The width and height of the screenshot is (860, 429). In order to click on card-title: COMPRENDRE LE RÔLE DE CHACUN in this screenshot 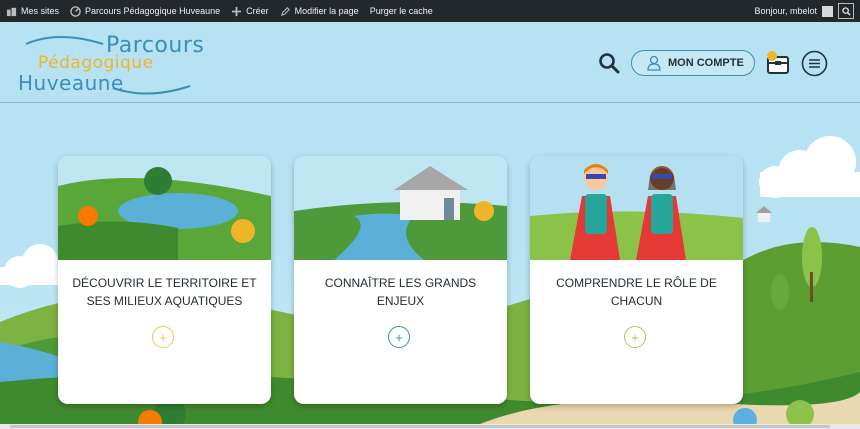, I will do `click(636, 292)`.